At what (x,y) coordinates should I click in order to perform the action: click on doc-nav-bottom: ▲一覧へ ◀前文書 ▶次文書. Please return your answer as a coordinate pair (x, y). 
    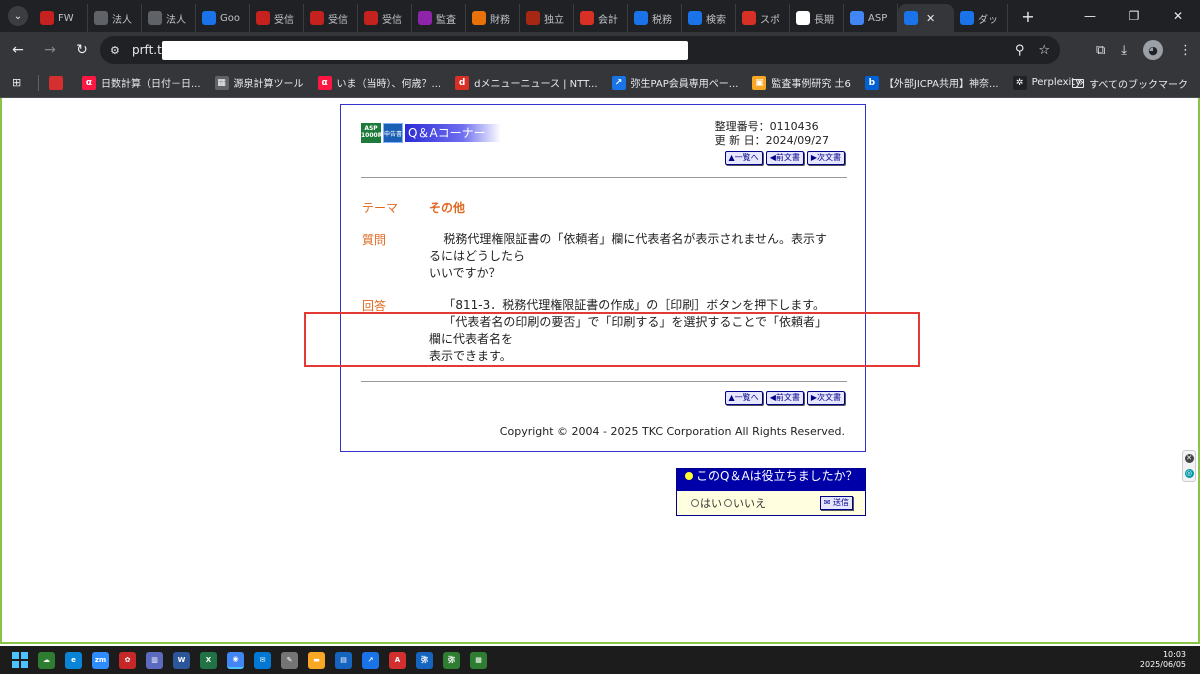
    Looking at the image, I should click on (784, 398).